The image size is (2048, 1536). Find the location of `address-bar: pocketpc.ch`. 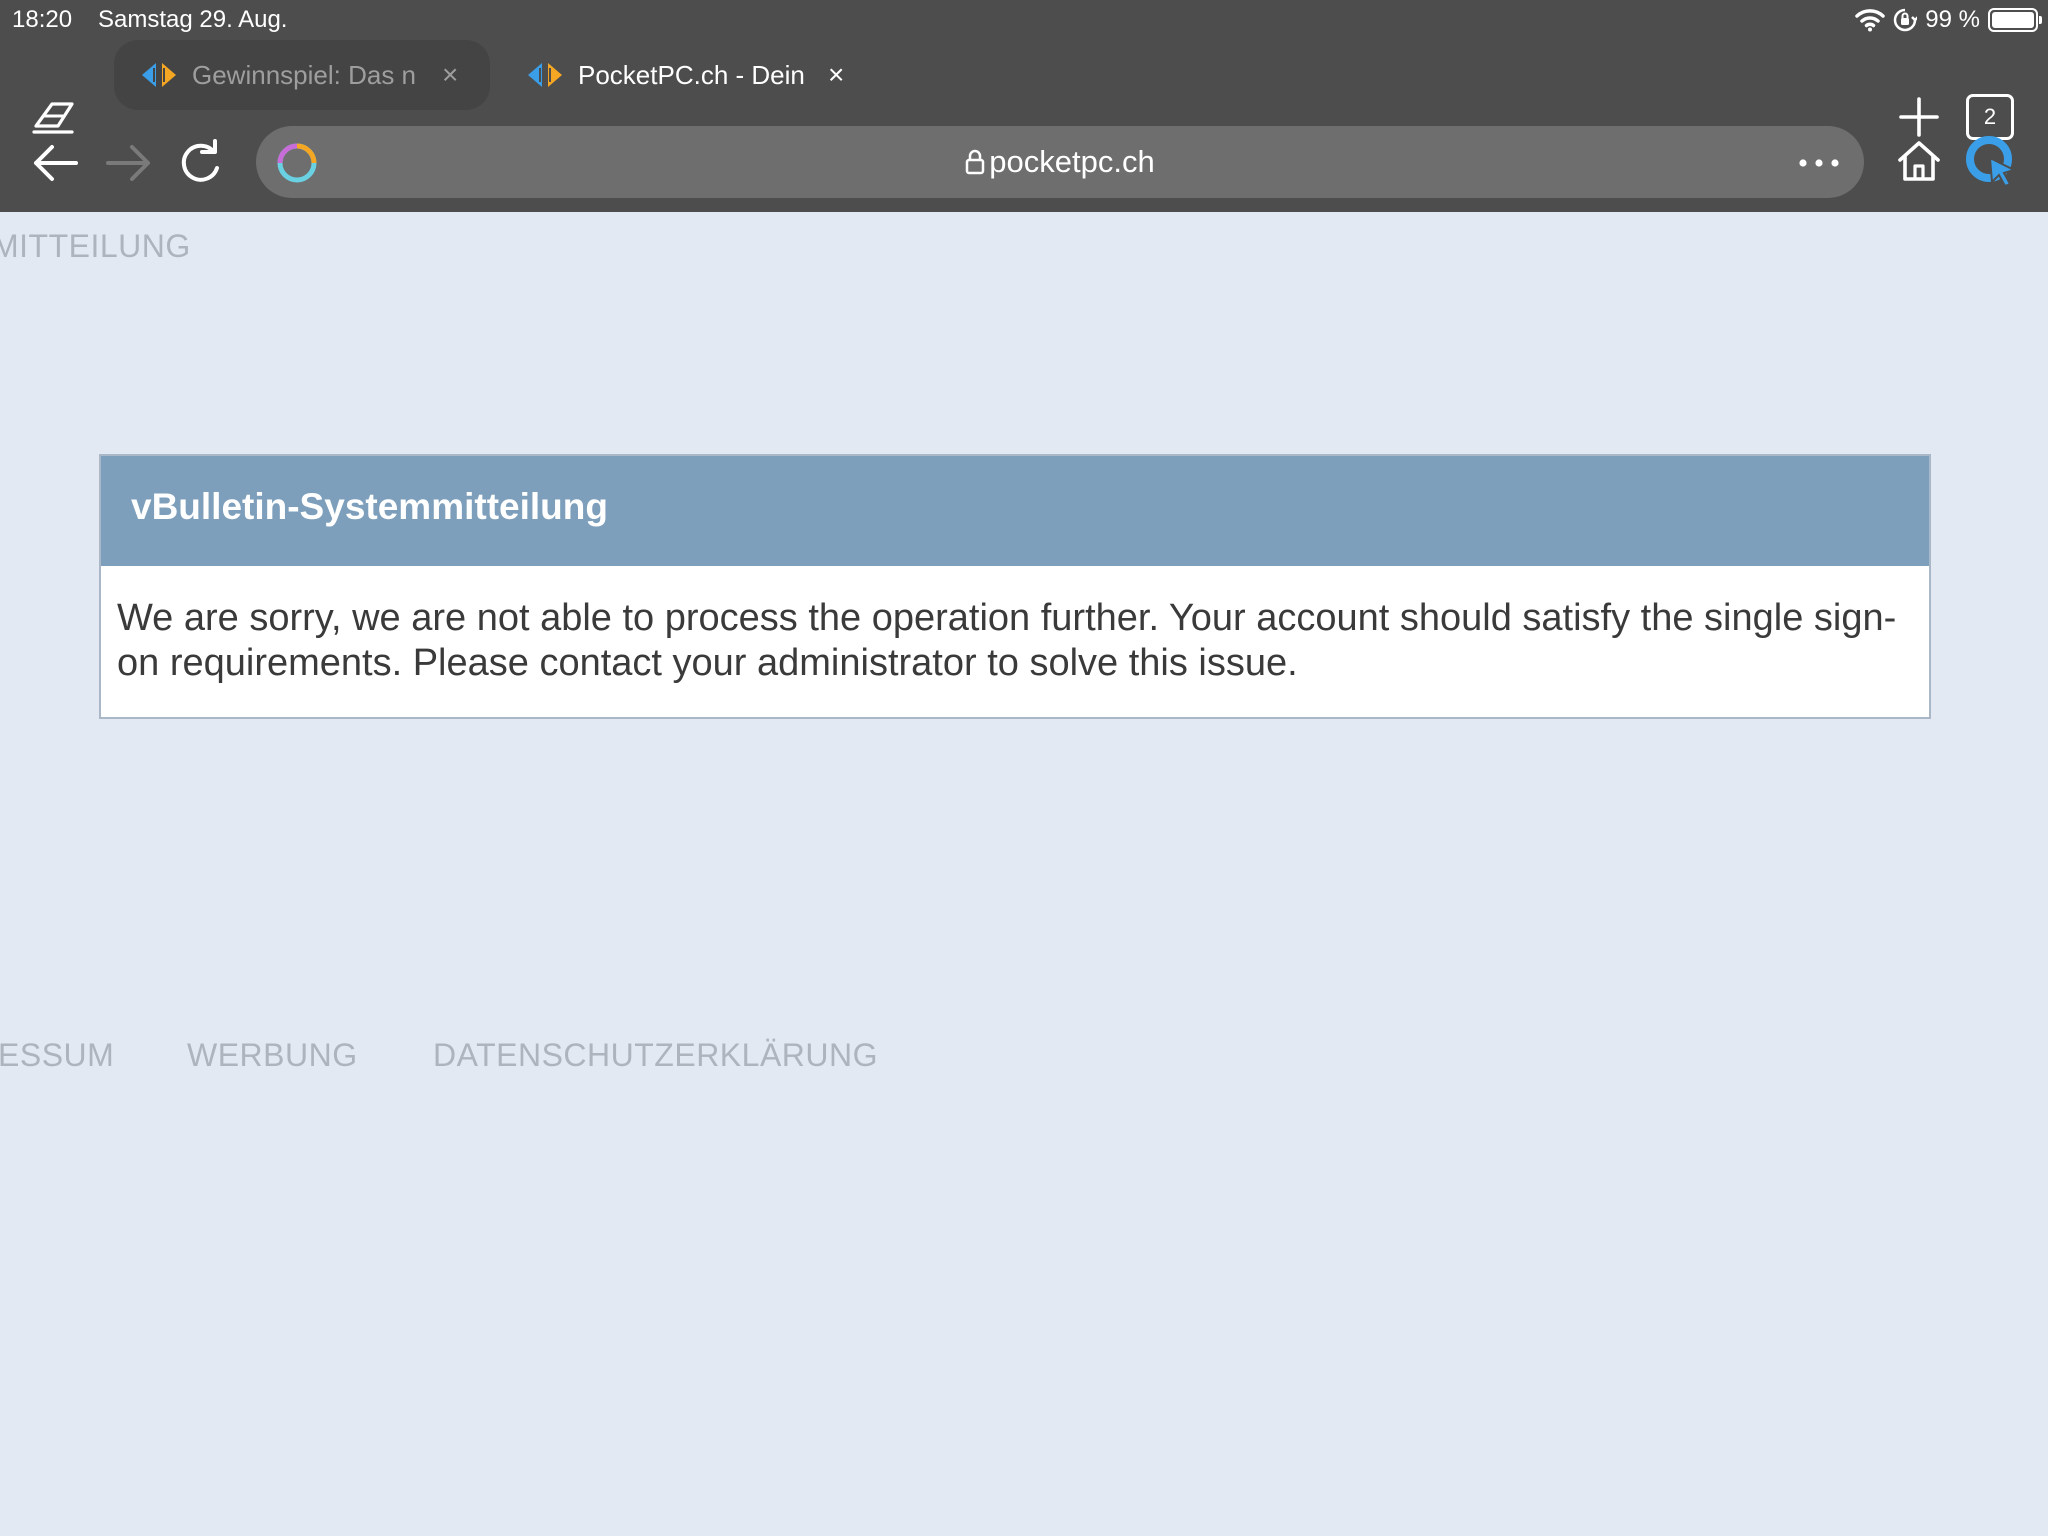

address-bar: pocketpc.ch is located at coordinates (1060, 162).